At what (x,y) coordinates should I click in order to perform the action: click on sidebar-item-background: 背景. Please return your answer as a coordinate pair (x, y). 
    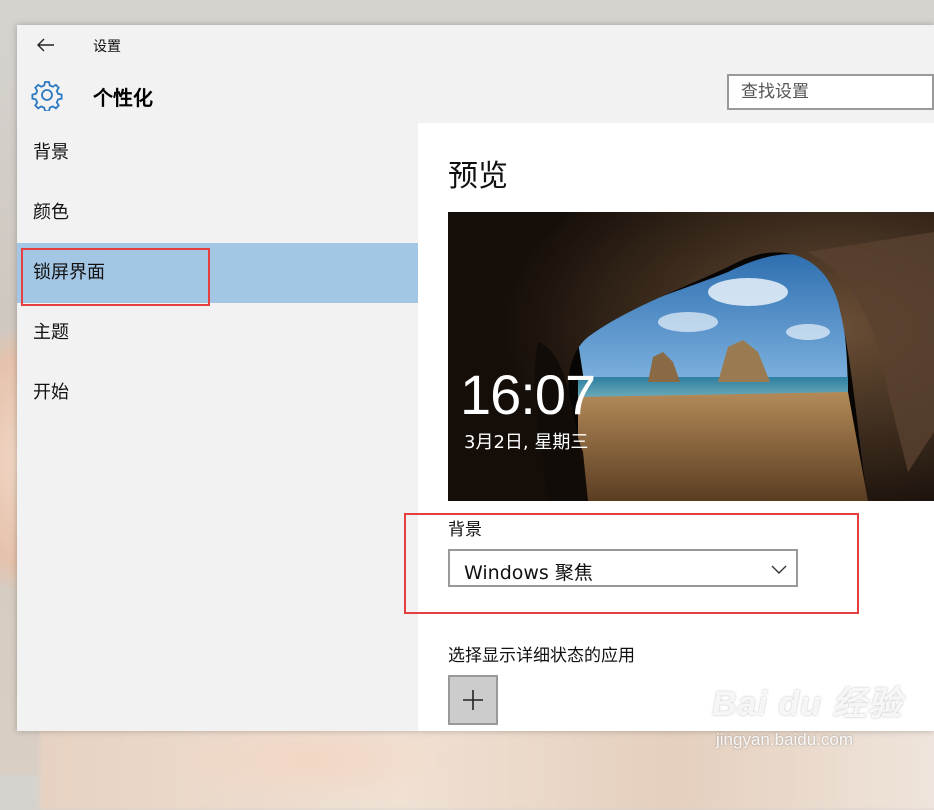
    Looking at the image, I should click on (217, 153).